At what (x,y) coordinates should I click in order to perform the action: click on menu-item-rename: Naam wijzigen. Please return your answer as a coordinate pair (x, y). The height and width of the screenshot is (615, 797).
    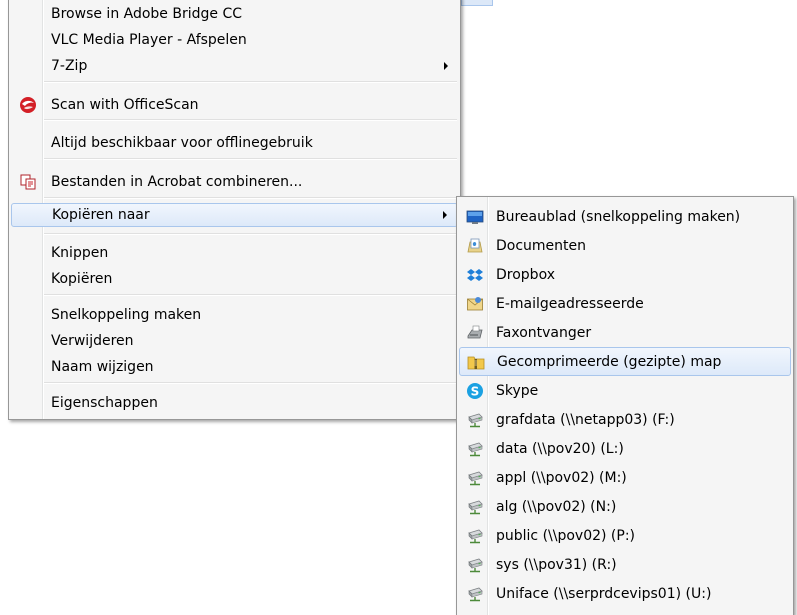
    Looking at the image, I should click on (234, 366).